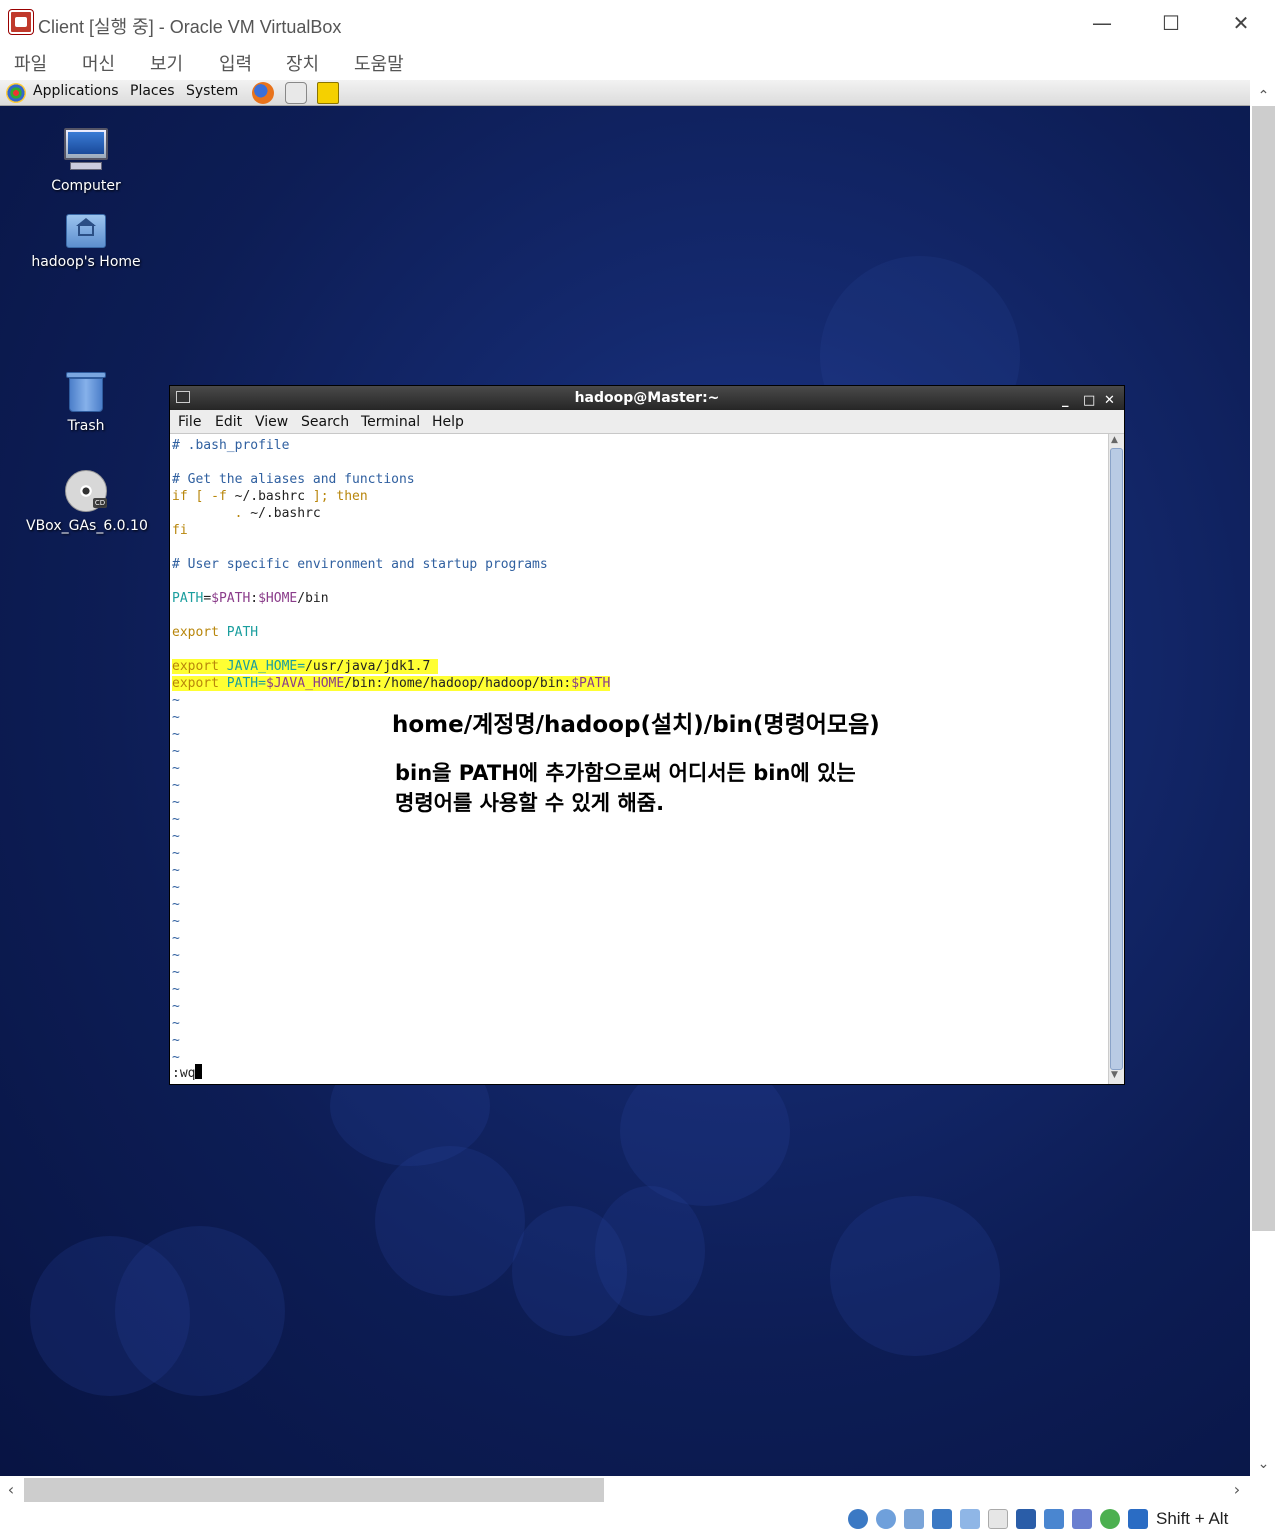 The image size is (1277, 1530). I want to click on code-line: if [ -f ~/.bashrc ]; then, so click(270, 496).